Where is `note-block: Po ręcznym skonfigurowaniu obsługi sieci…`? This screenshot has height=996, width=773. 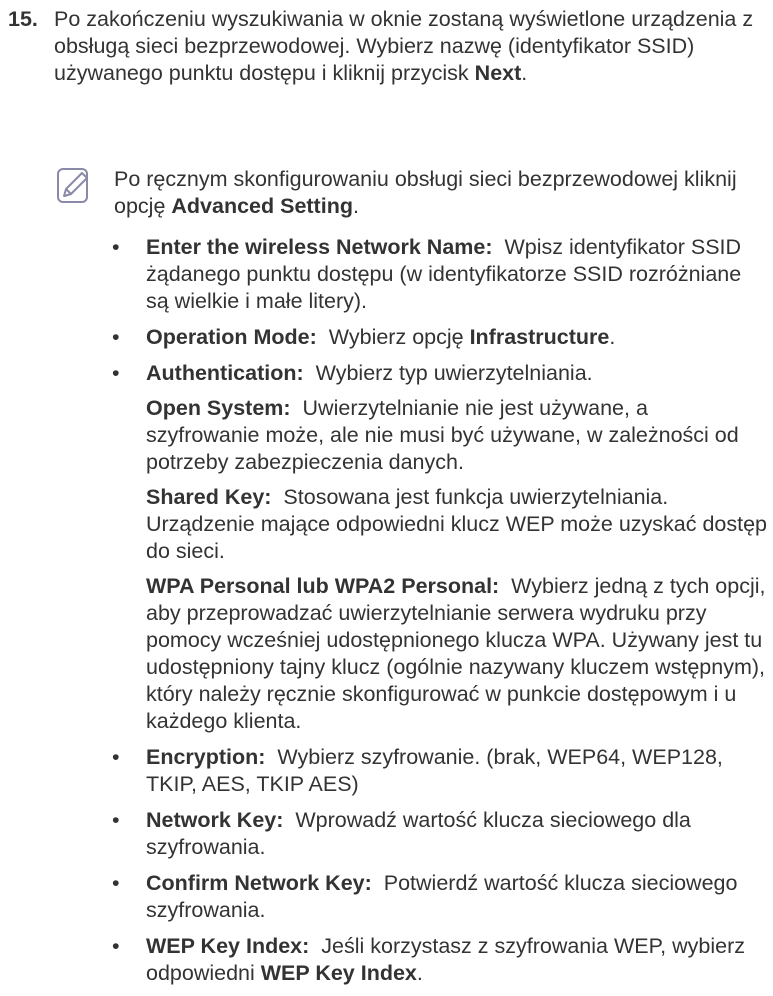
note-block: Po ręcznym skonfigurowaniu obsługi sieci… is located at coordinates (409, 193).